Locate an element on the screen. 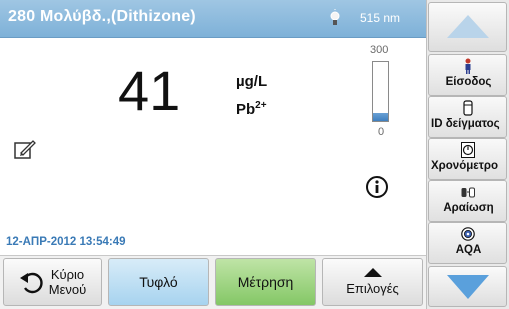 Image resolution: width=509 pixels, height=309 pixels. sidebar-item-aqa: AQA is located at coordinates (467, 243).